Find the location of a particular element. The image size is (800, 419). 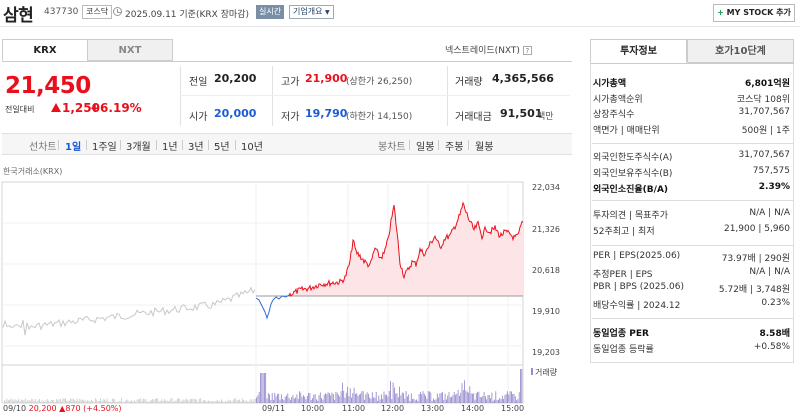

info-row: 52주최고 | 최저 21,900 | 5,960 is located at coordinates (692, 231).